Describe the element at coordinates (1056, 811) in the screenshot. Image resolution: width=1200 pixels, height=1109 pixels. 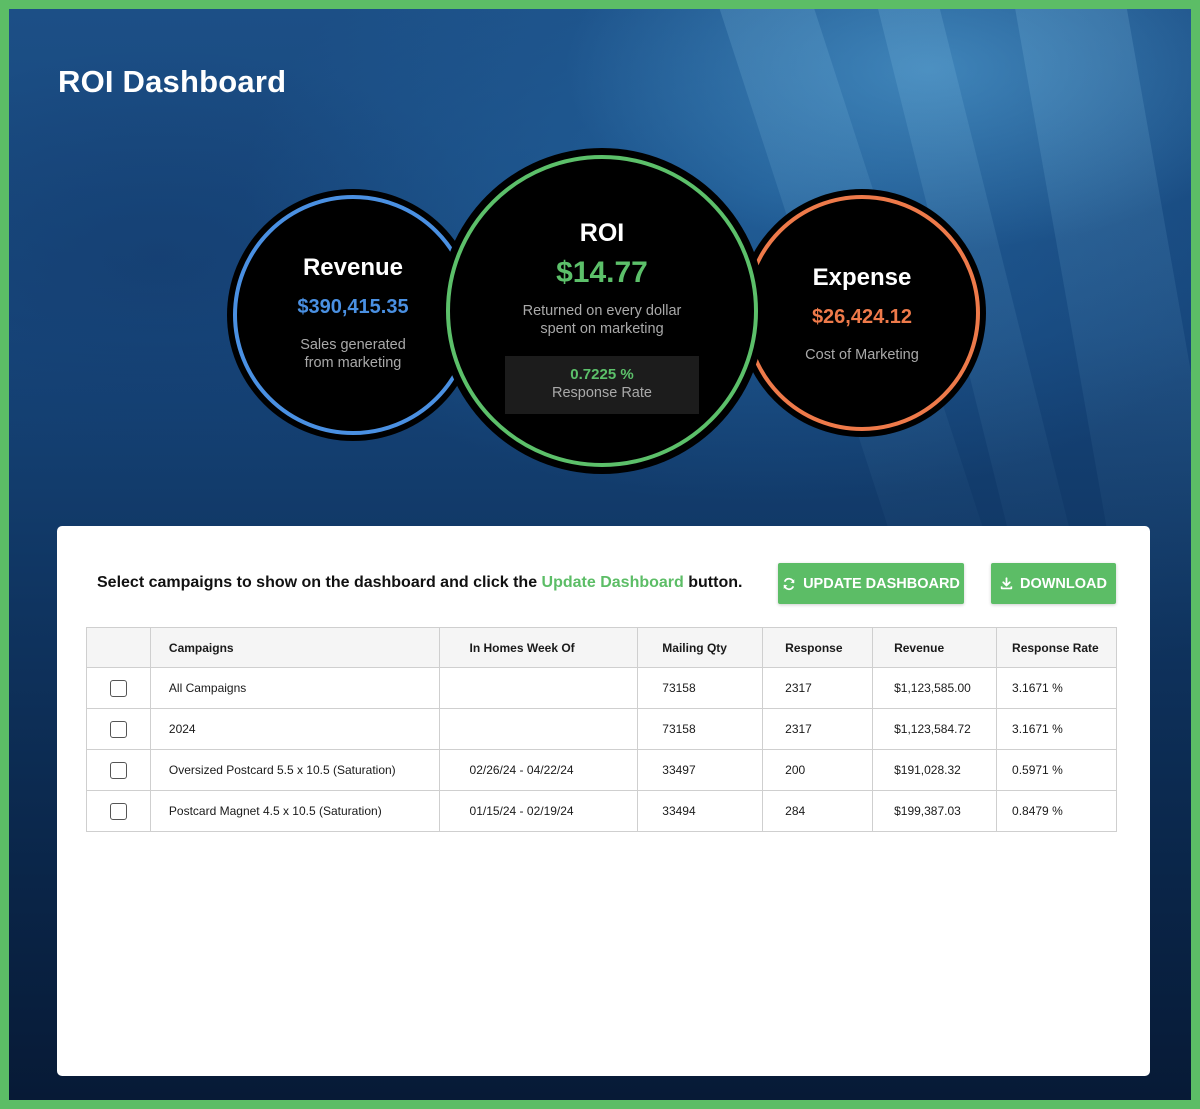
I see `campaign-response-rate: 0.8479 %` at that location.